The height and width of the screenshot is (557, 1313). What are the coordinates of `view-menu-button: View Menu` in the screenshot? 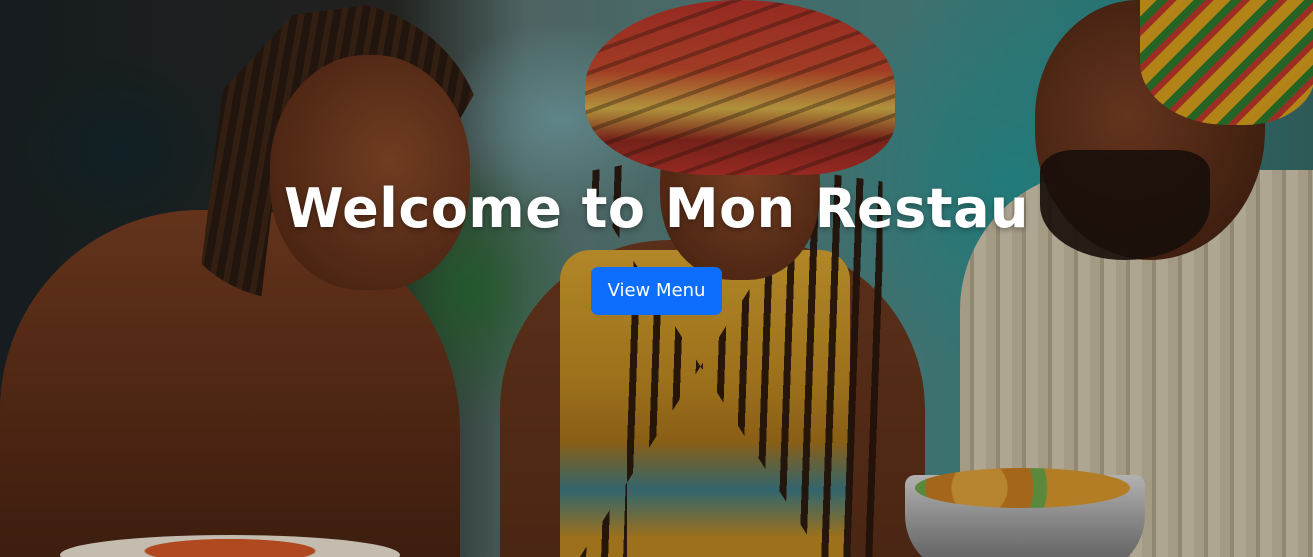 It's located at (656, 291).